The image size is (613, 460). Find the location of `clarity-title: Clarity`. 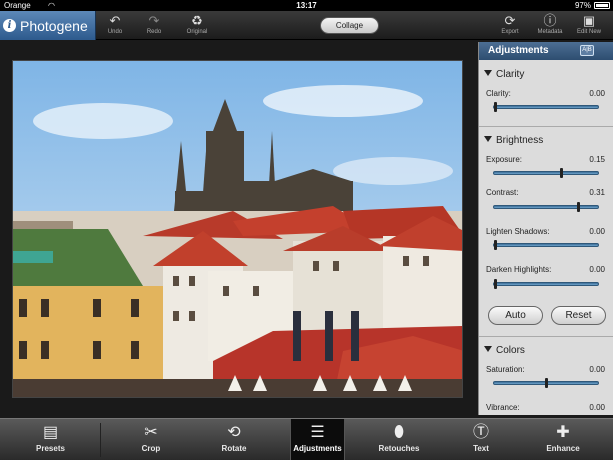

clarity-title: Clarity is located at coordinates (510, 74).